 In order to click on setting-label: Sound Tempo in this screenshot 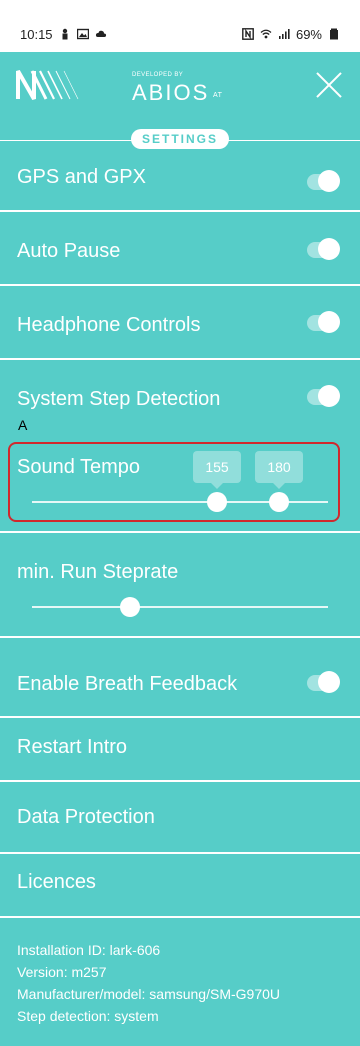, I will do `click(79, 467)`.